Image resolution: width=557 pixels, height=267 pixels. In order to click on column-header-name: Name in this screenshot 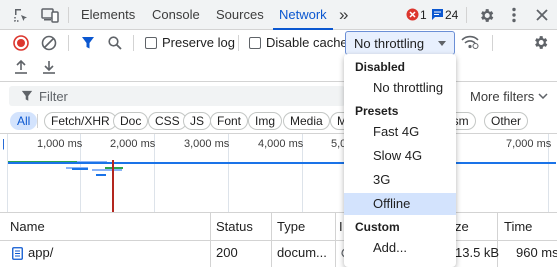, I will do `click(27, 226)`.